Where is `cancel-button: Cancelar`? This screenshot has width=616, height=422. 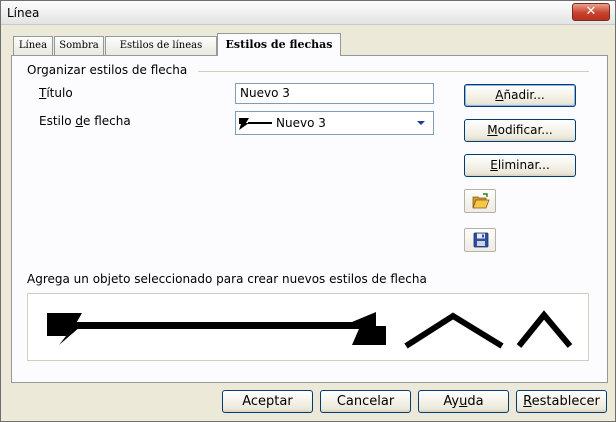 cancel-button: Cancelar is located at coordinates (365, 401).